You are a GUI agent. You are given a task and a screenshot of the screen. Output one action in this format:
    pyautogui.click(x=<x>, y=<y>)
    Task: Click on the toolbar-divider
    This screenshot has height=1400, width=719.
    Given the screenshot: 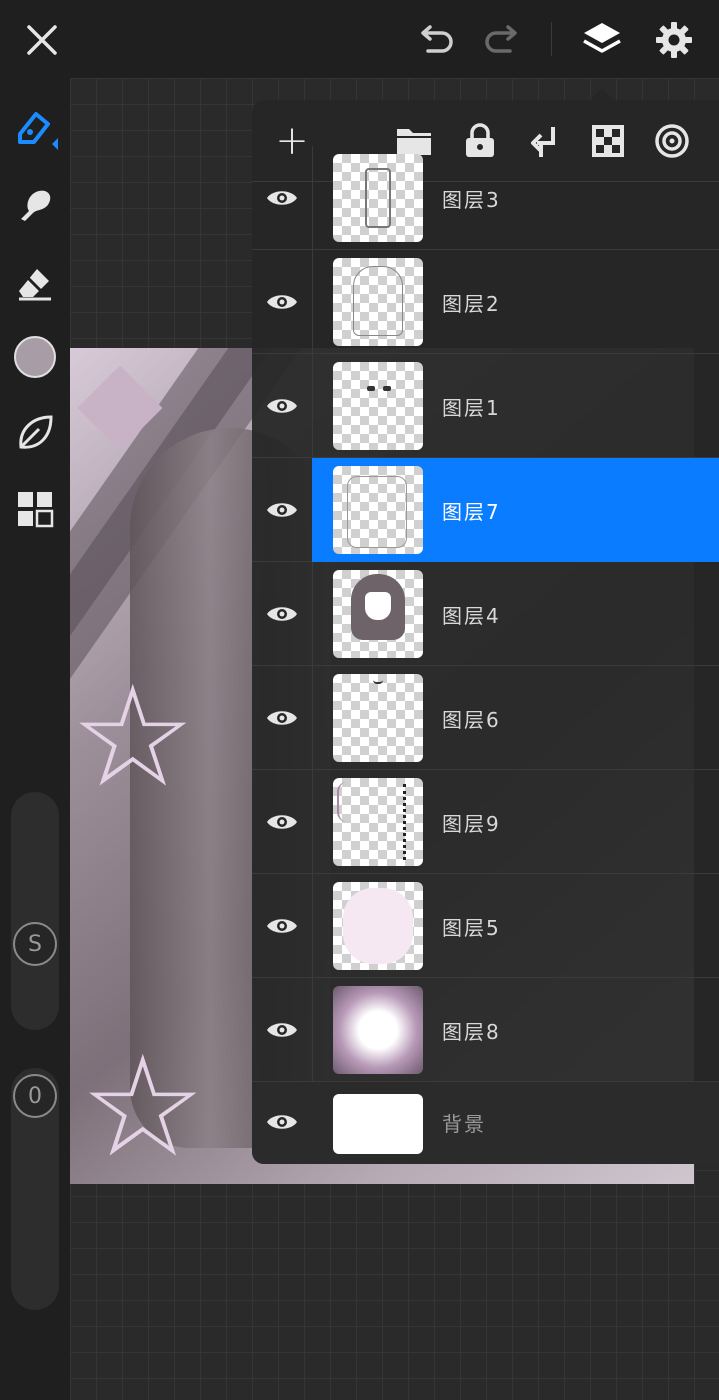 What is the action you would take?
    pyautogui.click(x=551, y=39)
    